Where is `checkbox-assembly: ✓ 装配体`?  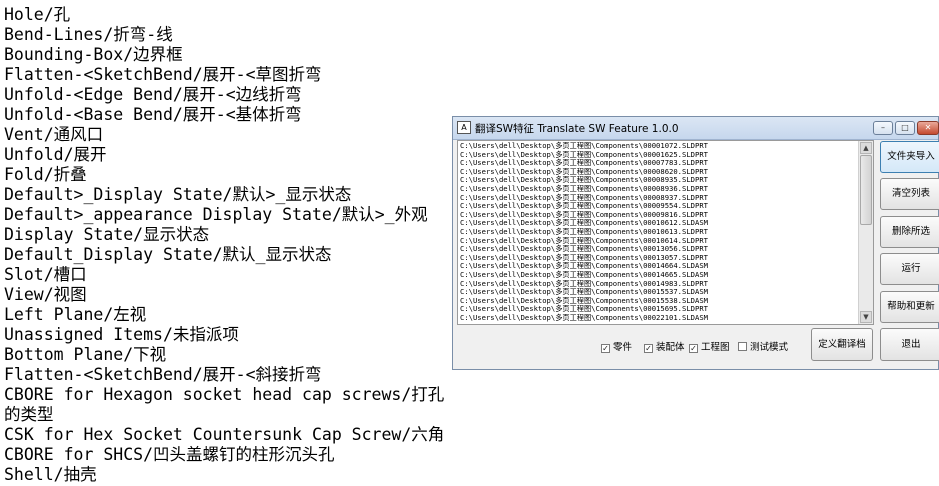
checkbox-assembly: ✓ 装配体 is located at coordinates (664, 346).